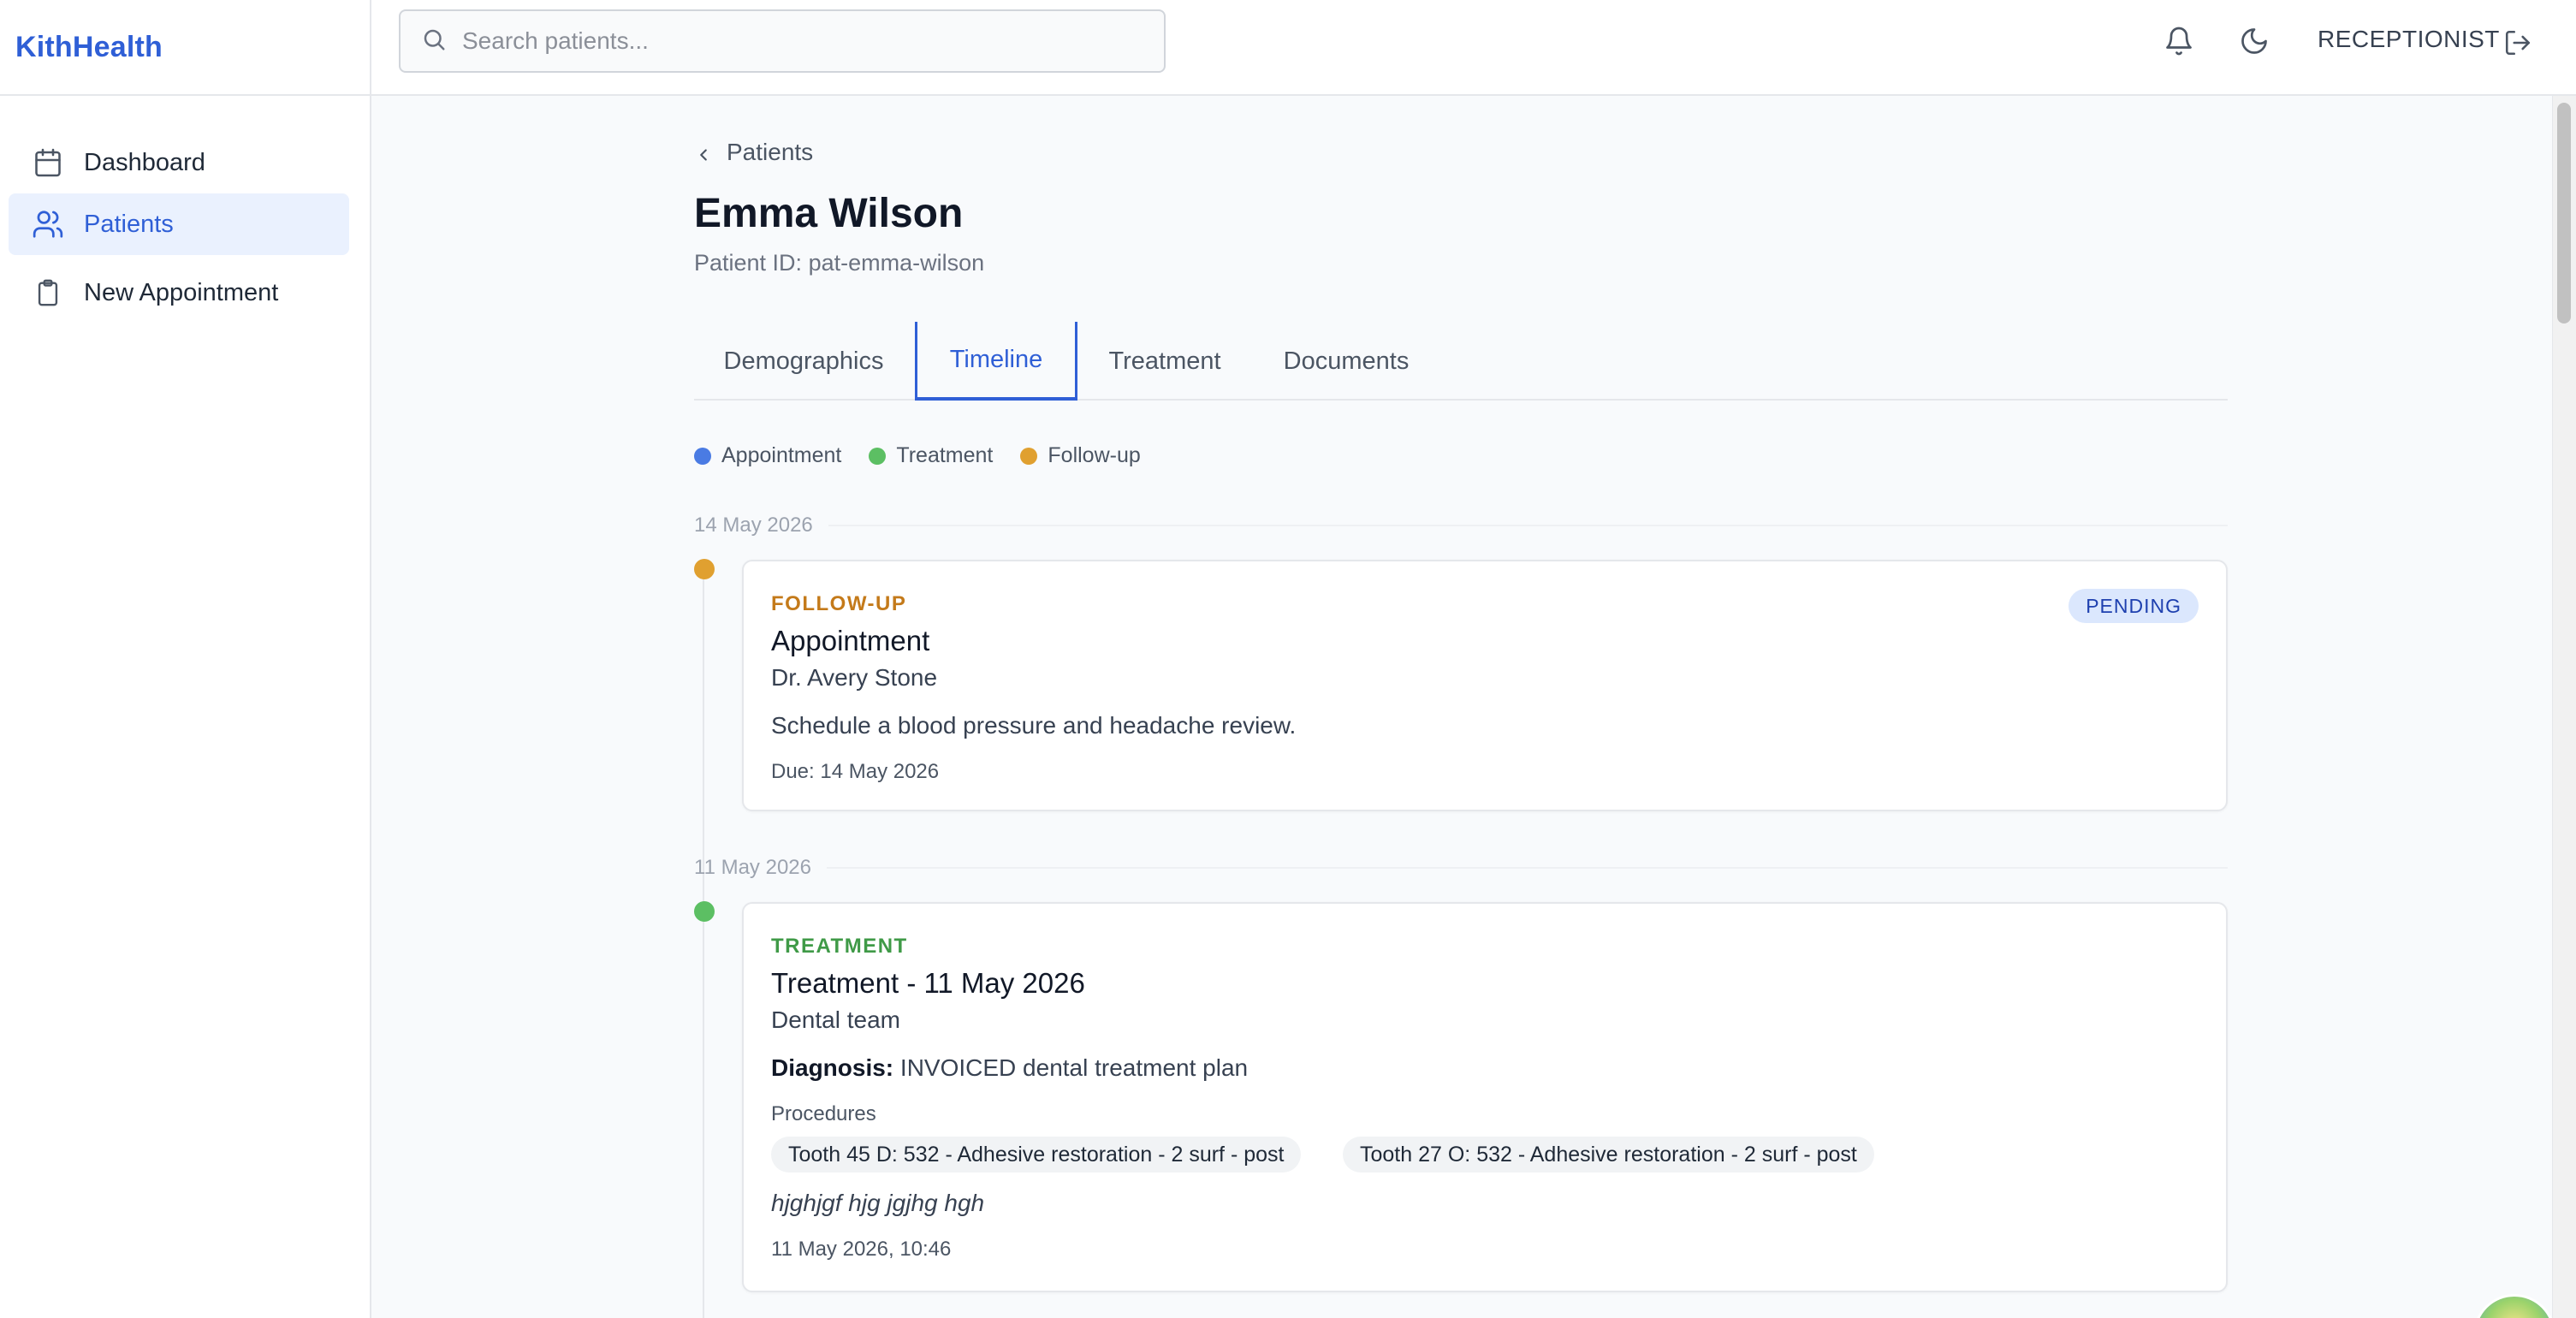  What do you see at coordinates (703, 943) in the screenshot?
I see `timeline-line` at bounding box center [703, 943].